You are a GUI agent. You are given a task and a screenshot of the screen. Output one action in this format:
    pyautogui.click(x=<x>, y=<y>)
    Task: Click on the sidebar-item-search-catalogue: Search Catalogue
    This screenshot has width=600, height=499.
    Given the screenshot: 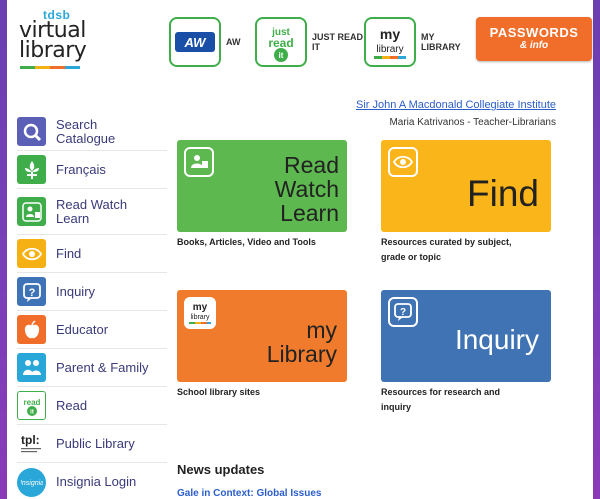 What is the action you would take?
    pyautogui.click(x=92, y=132)
    